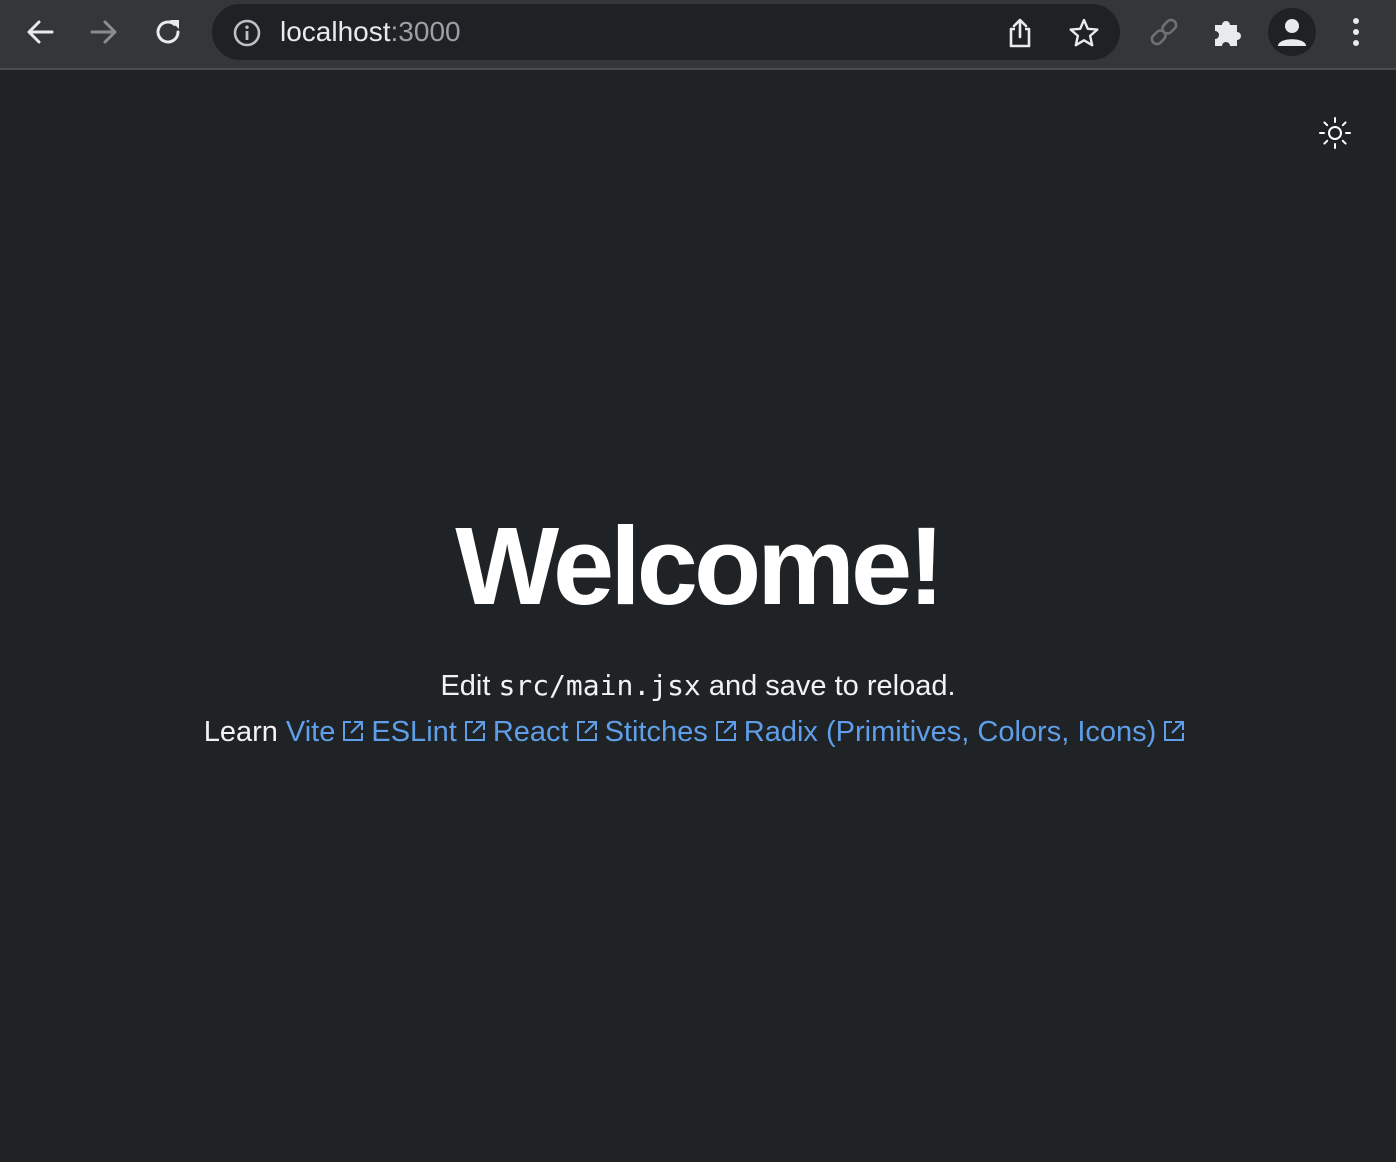  I want to click on address-bar: localhost:3000, so click(666, 32).